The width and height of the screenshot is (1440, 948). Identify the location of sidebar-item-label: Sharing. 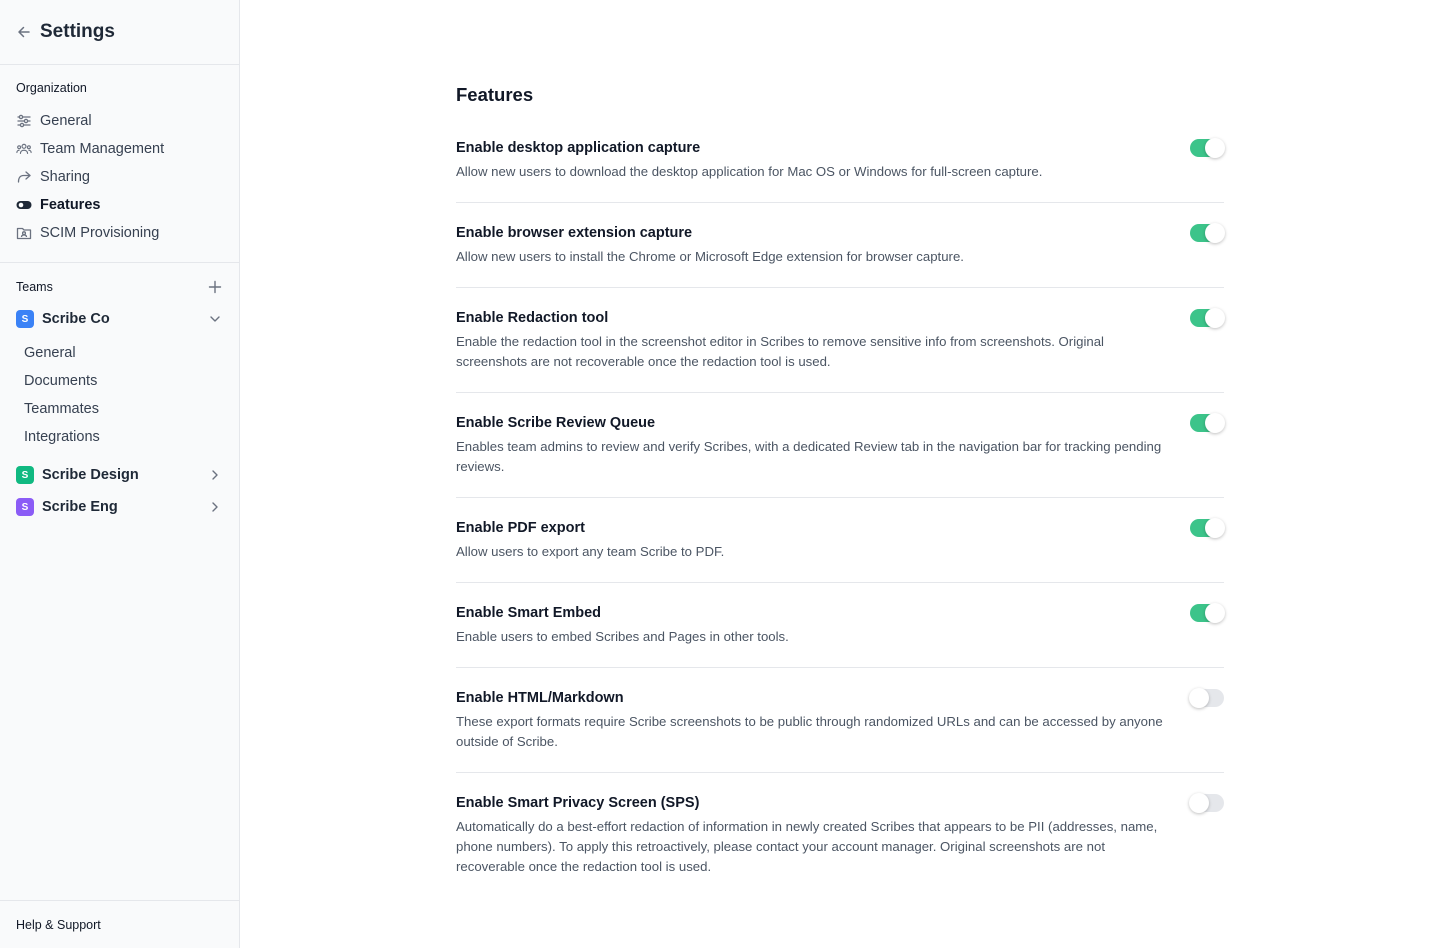
(65, 177).